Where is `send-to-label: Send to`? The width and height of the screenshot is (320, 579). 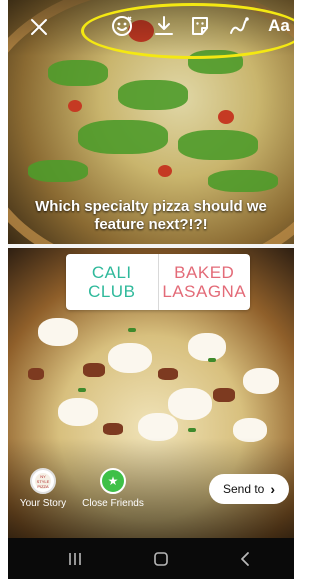
send-to-label: Send to is located at coordinates (243, 489).